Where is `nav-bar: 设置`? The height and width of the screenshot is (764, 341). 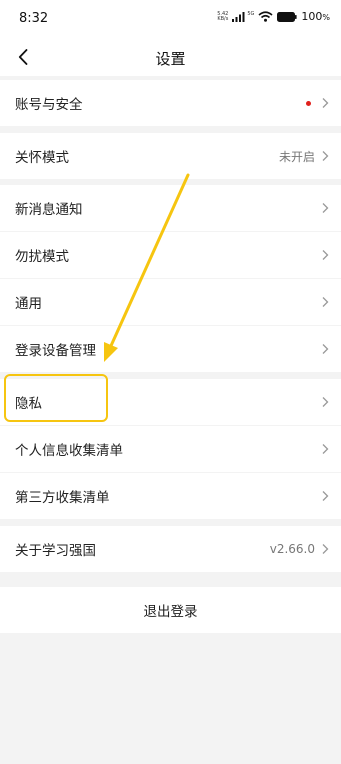
nav-bar: 设置 is located at coordinates (170, 58).